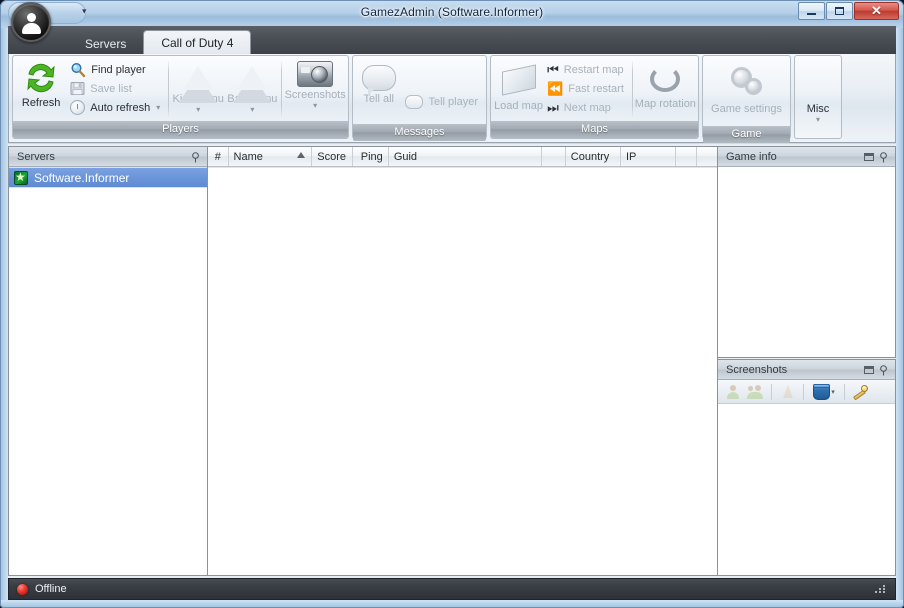 The width and height of the screenshot is (904, 608). Describe the element at coordinates (22, 589) in the screenshot. I see `status-indicator-icon` at that location.